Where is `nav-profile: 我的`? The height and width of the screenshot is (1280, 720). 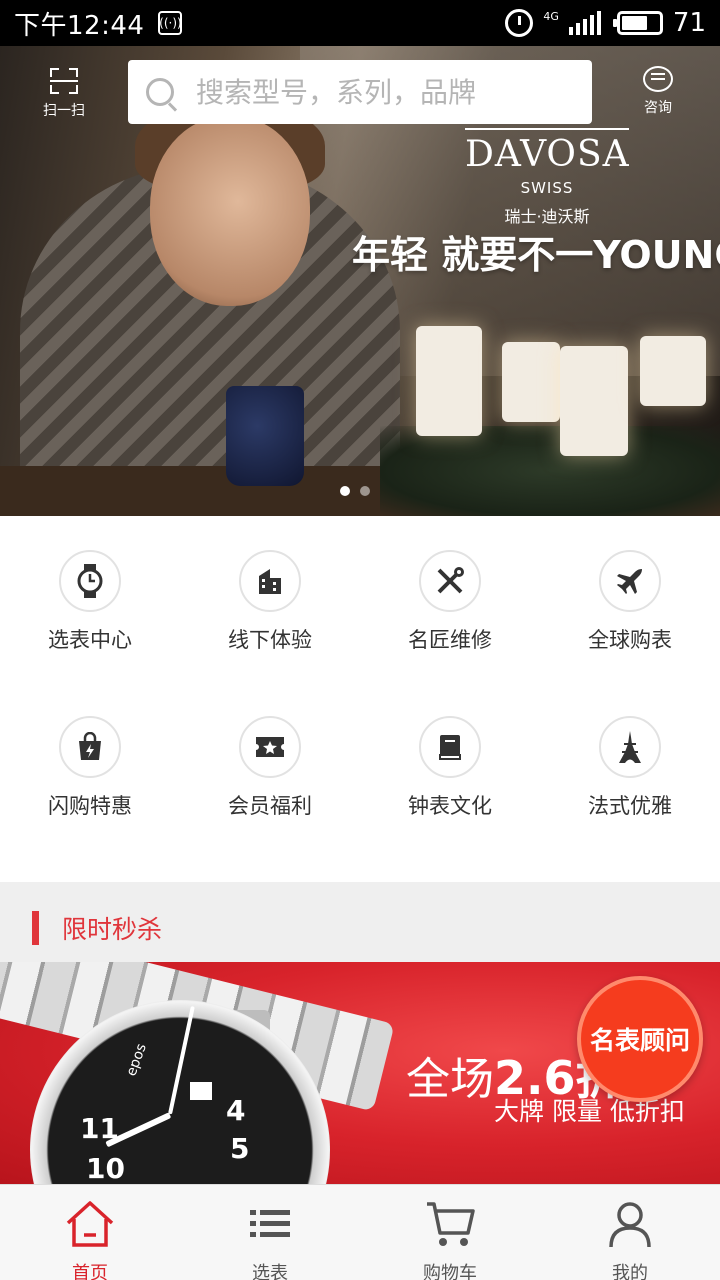
nav-profile: 我的 is located at coordinates (630, 1232).